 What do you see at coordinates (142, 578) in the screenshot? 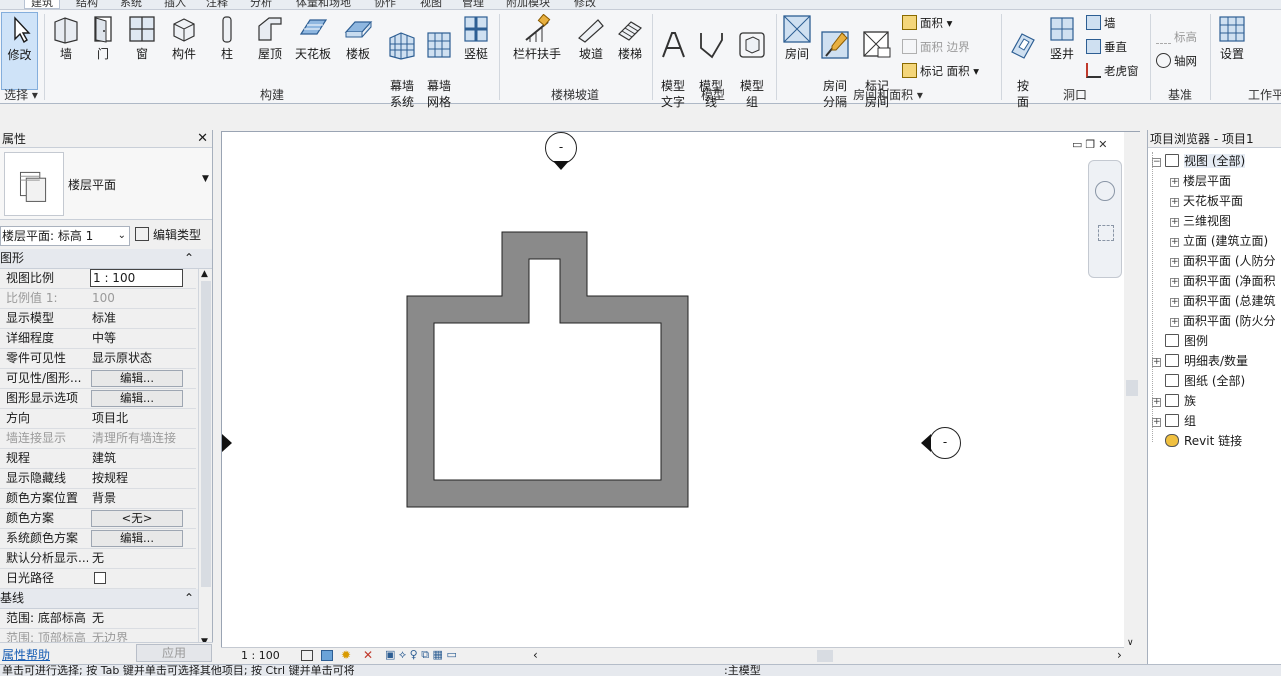
I see `sun-path-checkbox` at bounding box center [142, 578].